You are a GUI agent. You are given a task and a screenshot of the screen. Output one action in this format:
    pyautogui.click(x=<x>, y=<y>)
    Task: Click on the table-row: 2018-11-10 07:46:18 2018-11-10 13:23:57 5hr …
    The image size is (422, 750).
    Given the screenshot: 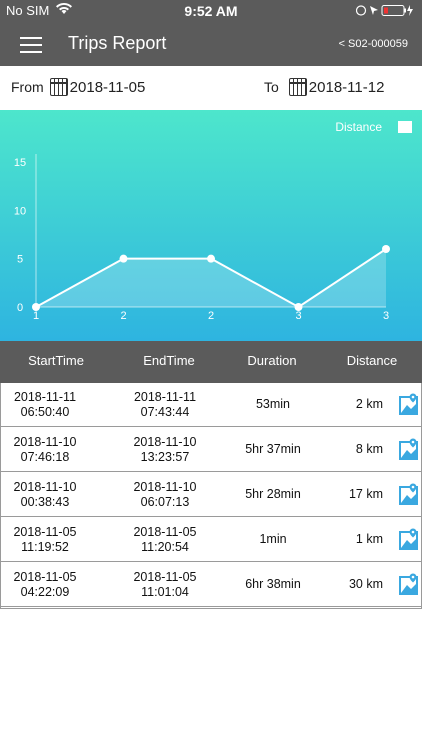 What is the action you would take?
    pyautogui.click(x=211, y=450)
    